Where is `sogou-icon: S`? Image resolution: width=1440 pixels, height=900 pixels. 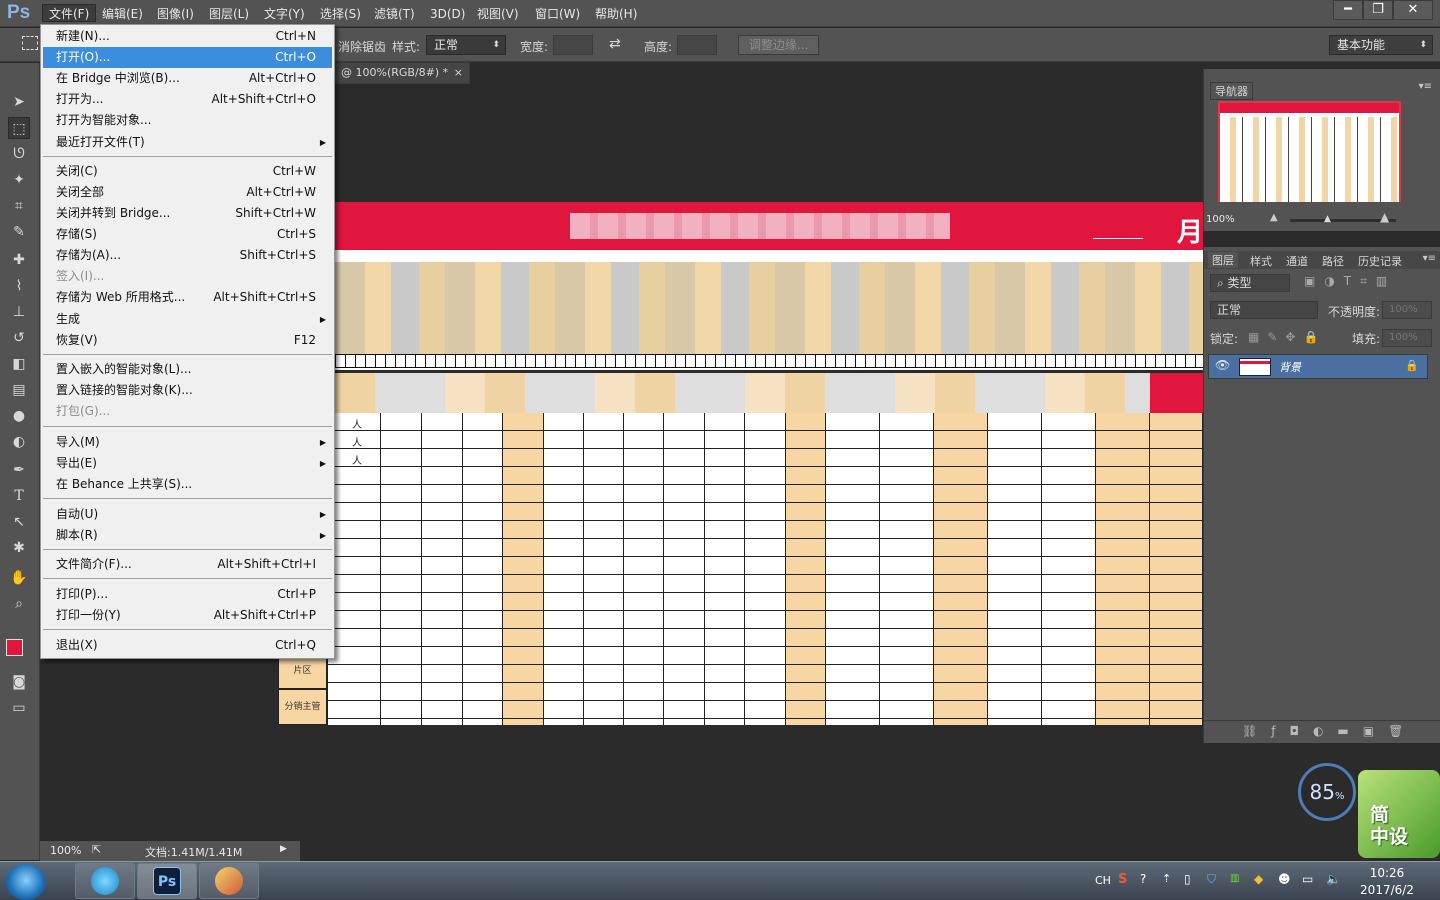
sogou-icon: S is located at coordinates (1122, 879).